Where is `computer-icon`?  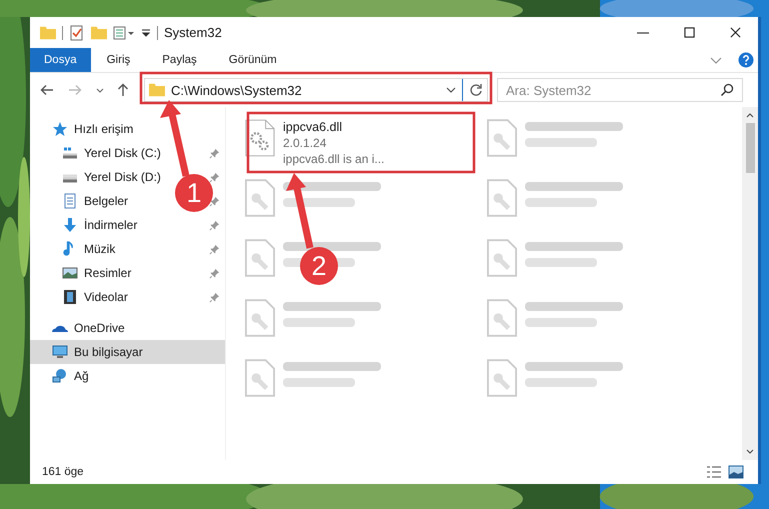
computer-icon is located at coordinates (60, 352).